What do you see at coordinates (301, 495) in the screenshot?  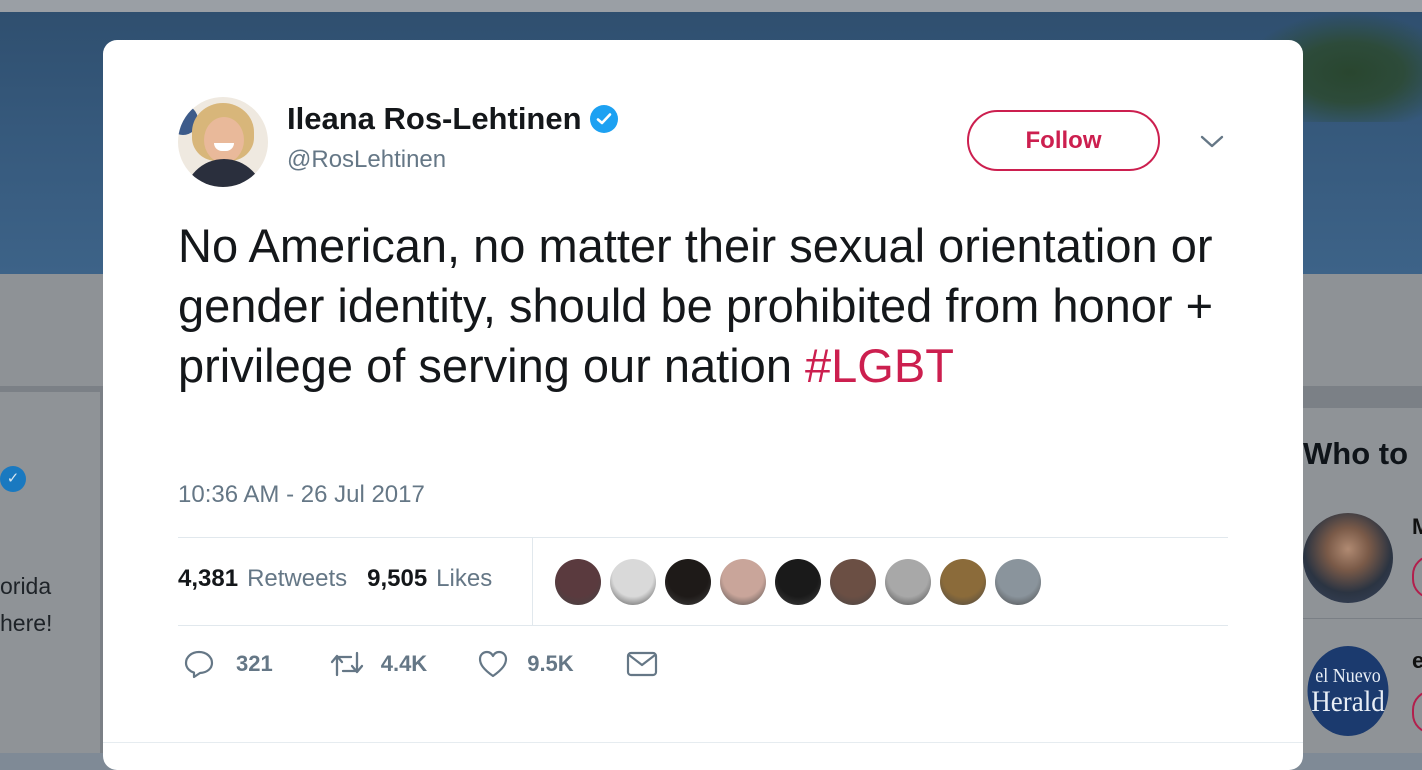 I see `tweet-timestamp: 10:36 AM - 26 Jul 2017` at bounding box center [301, 495].